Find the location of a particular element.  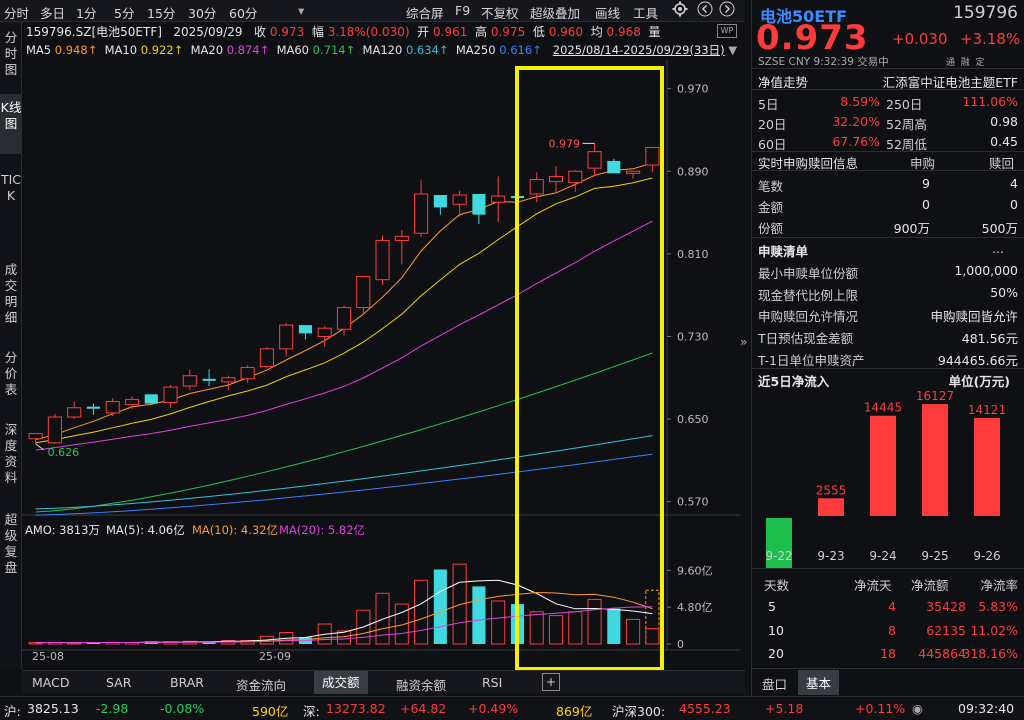

toolbar-tools: 工具 is located at coordinates (645, 12).